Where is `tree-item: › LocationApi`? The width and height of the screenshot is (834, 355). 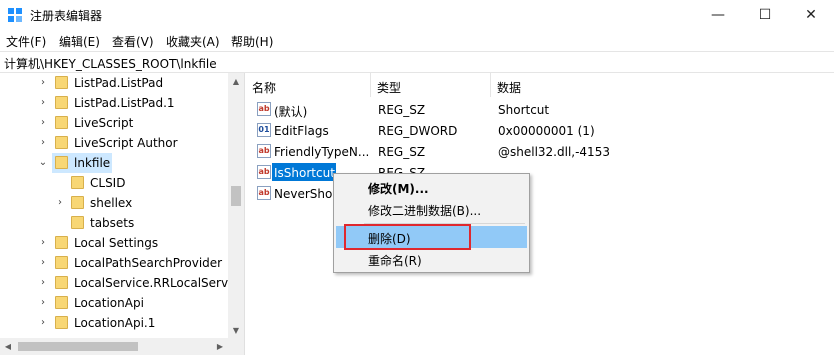 tree-item: › LocationApi is located at coordinates (114, 303).